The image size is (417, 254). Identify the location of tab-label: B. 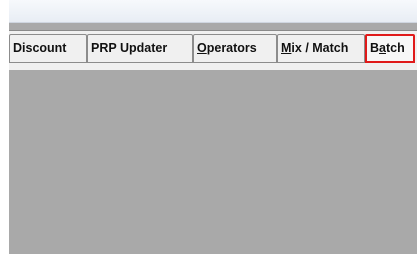
(375, 48).